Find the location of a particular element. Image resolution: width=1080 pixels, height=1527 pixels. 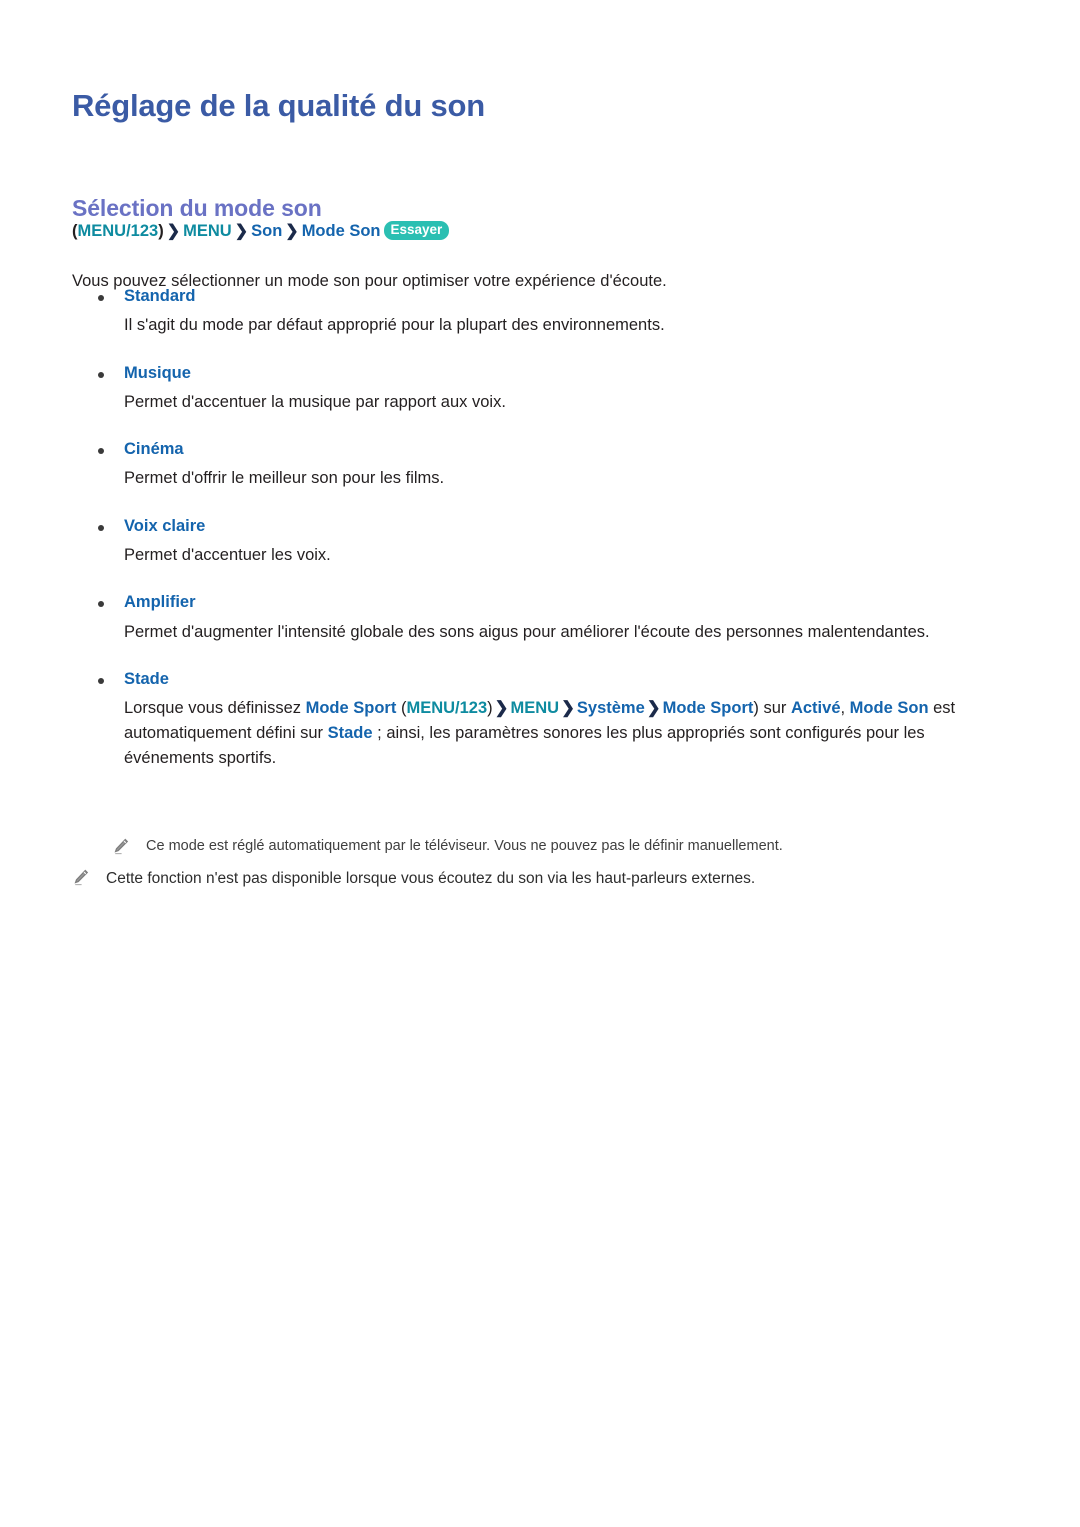

stade-close-paren-inner: ) is located at coordinates (490, 708).